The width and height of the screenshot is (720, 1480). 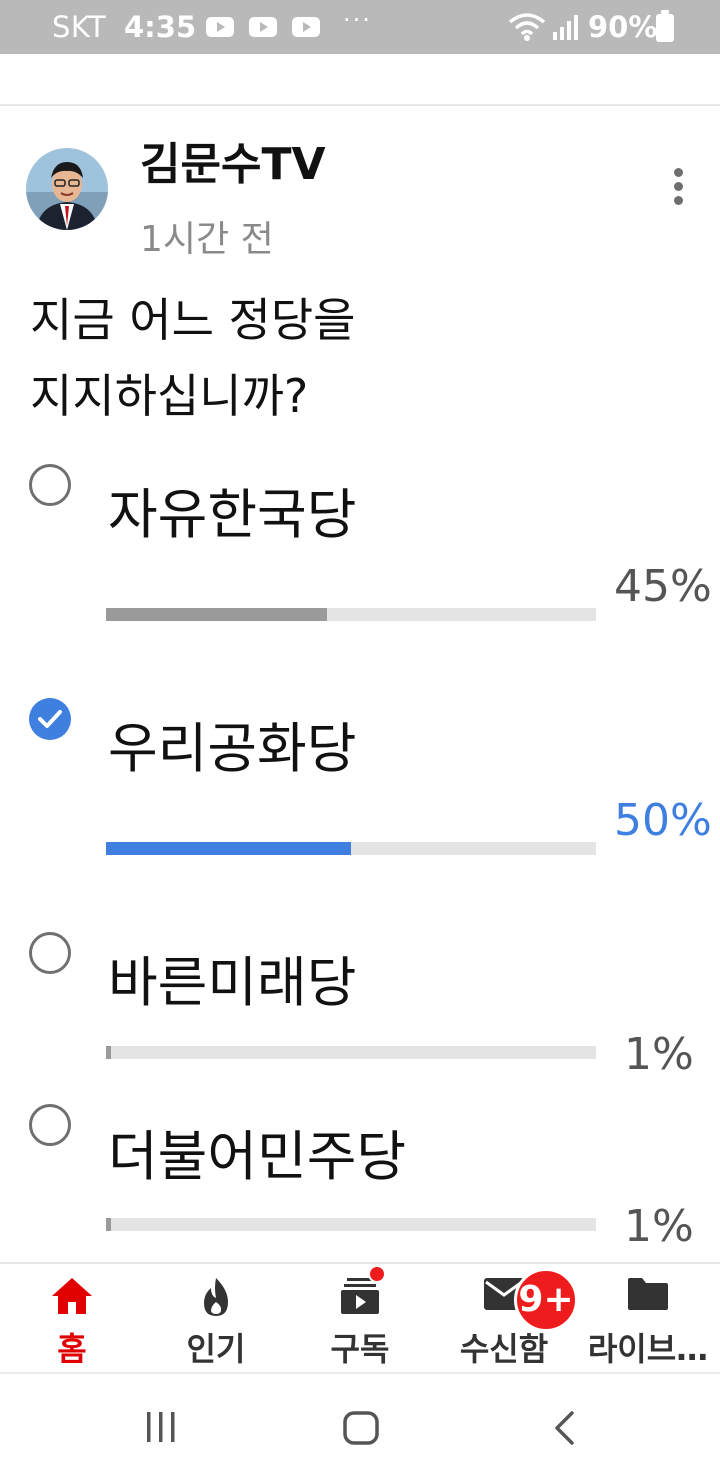 I want to click on clock: 4:35, so click(x=160, y=27).